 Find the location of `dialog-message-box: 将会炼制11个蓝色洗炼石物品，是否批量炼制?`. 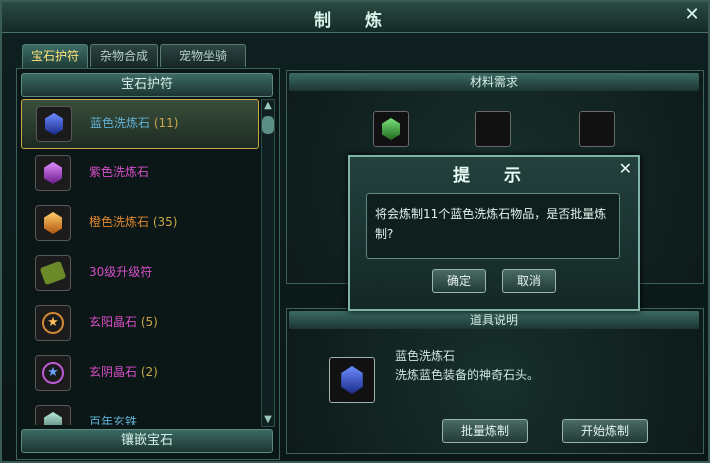

dialog-message-box: 将会炼制11个蓝色洗炼石物品，是否批量炼制? is located at coordinates (493, 226).